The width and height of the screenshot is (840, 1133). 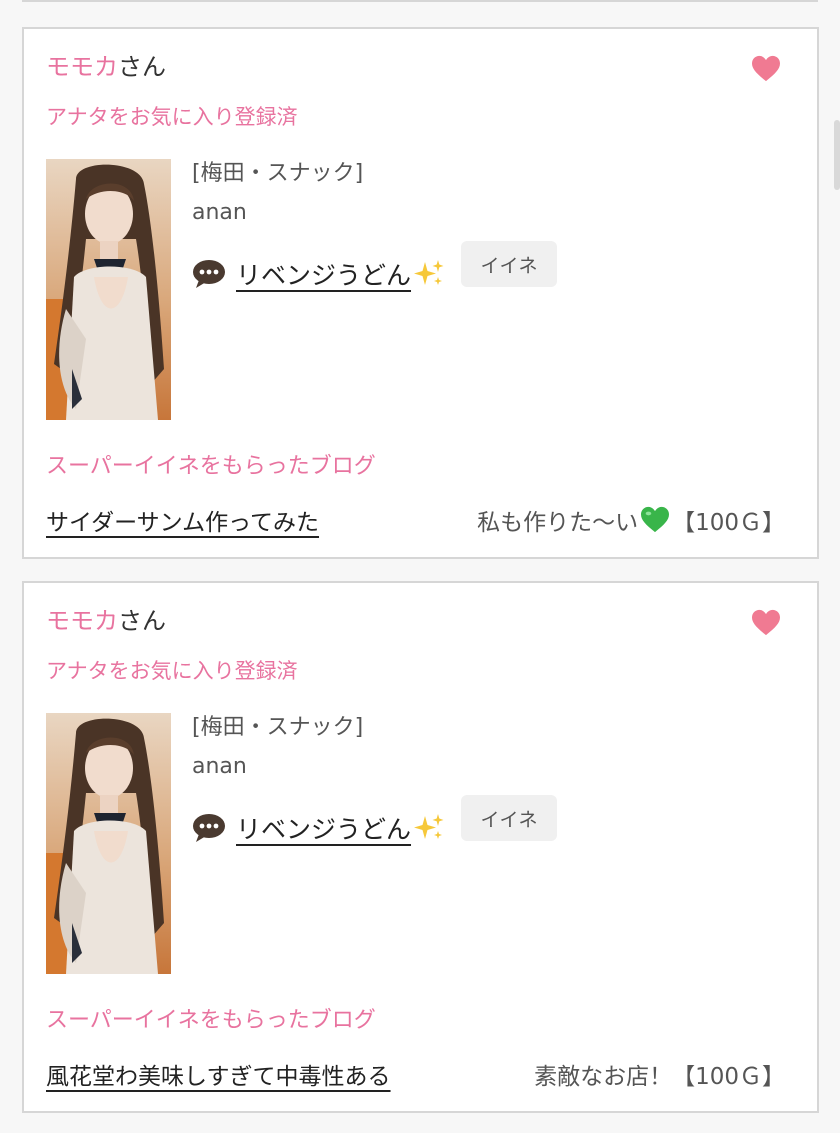 What do you see at coordinates (218, 1074) in the screenshot?
I see `blog-title-link: 風花堂わ美味しすぎて中毒性ある` at bounding box center [218, 1074].